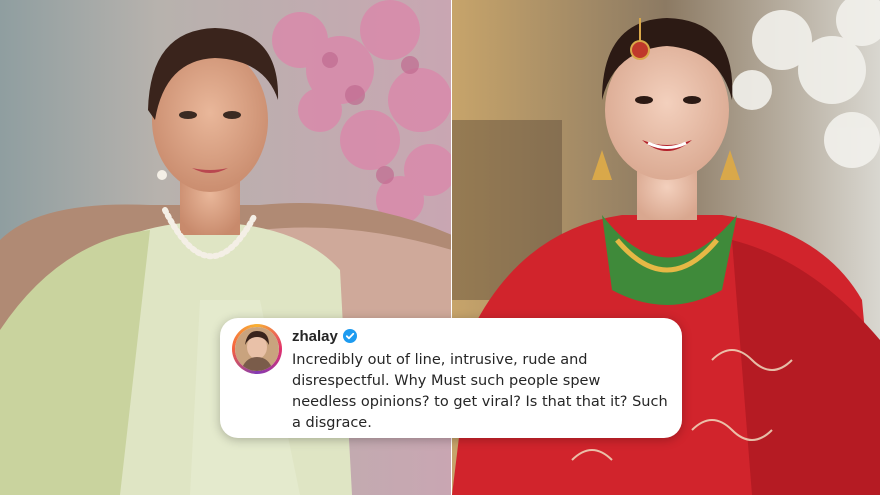  I want to click on profile-photo, so click(257, 349).